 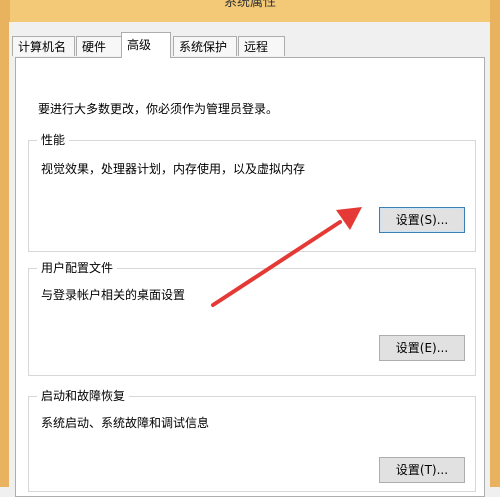 I want to click on performance-description: 视觉效果，处理器计划，内存使用，以及虚拟内存, so click(x=173, y=169).